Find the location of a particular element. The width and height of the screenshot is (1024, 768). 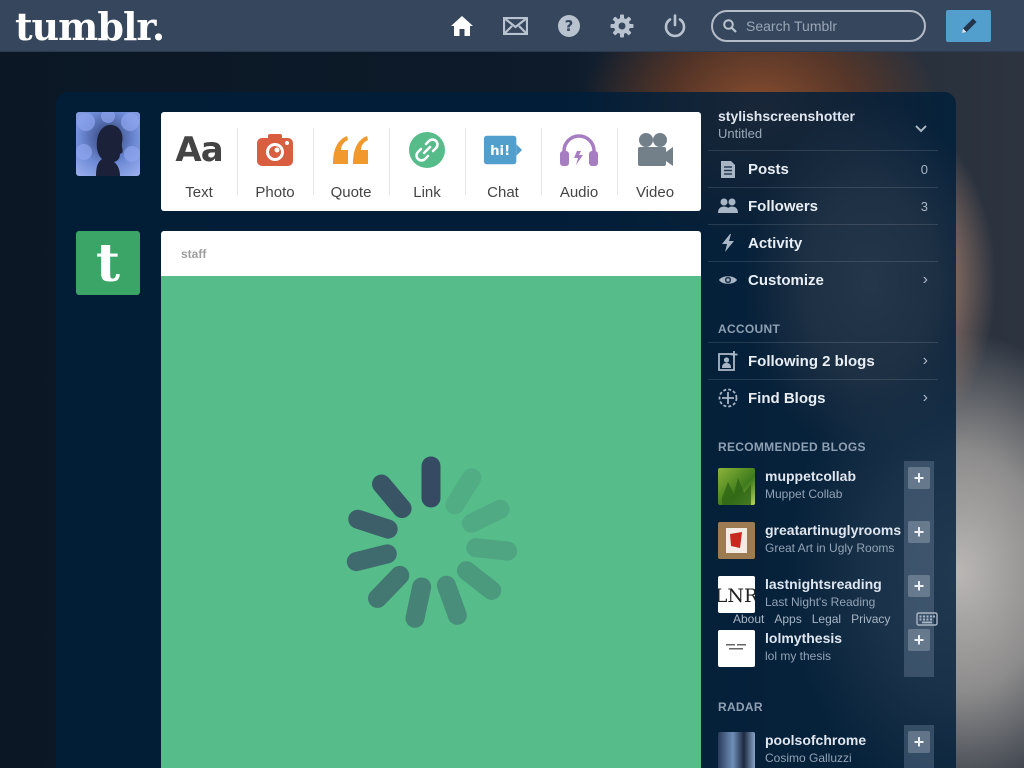

pencil-icon is located at coordinates (968, 25).